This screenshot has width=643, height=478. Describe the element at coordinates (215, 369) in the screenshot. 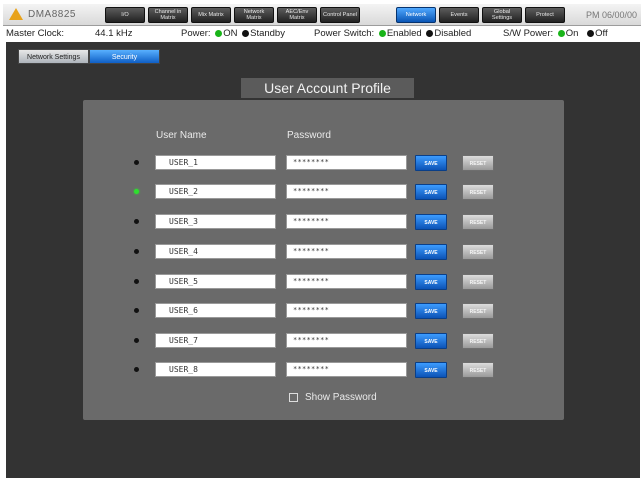

I see `user-name-field-8: USER_8` at that location.